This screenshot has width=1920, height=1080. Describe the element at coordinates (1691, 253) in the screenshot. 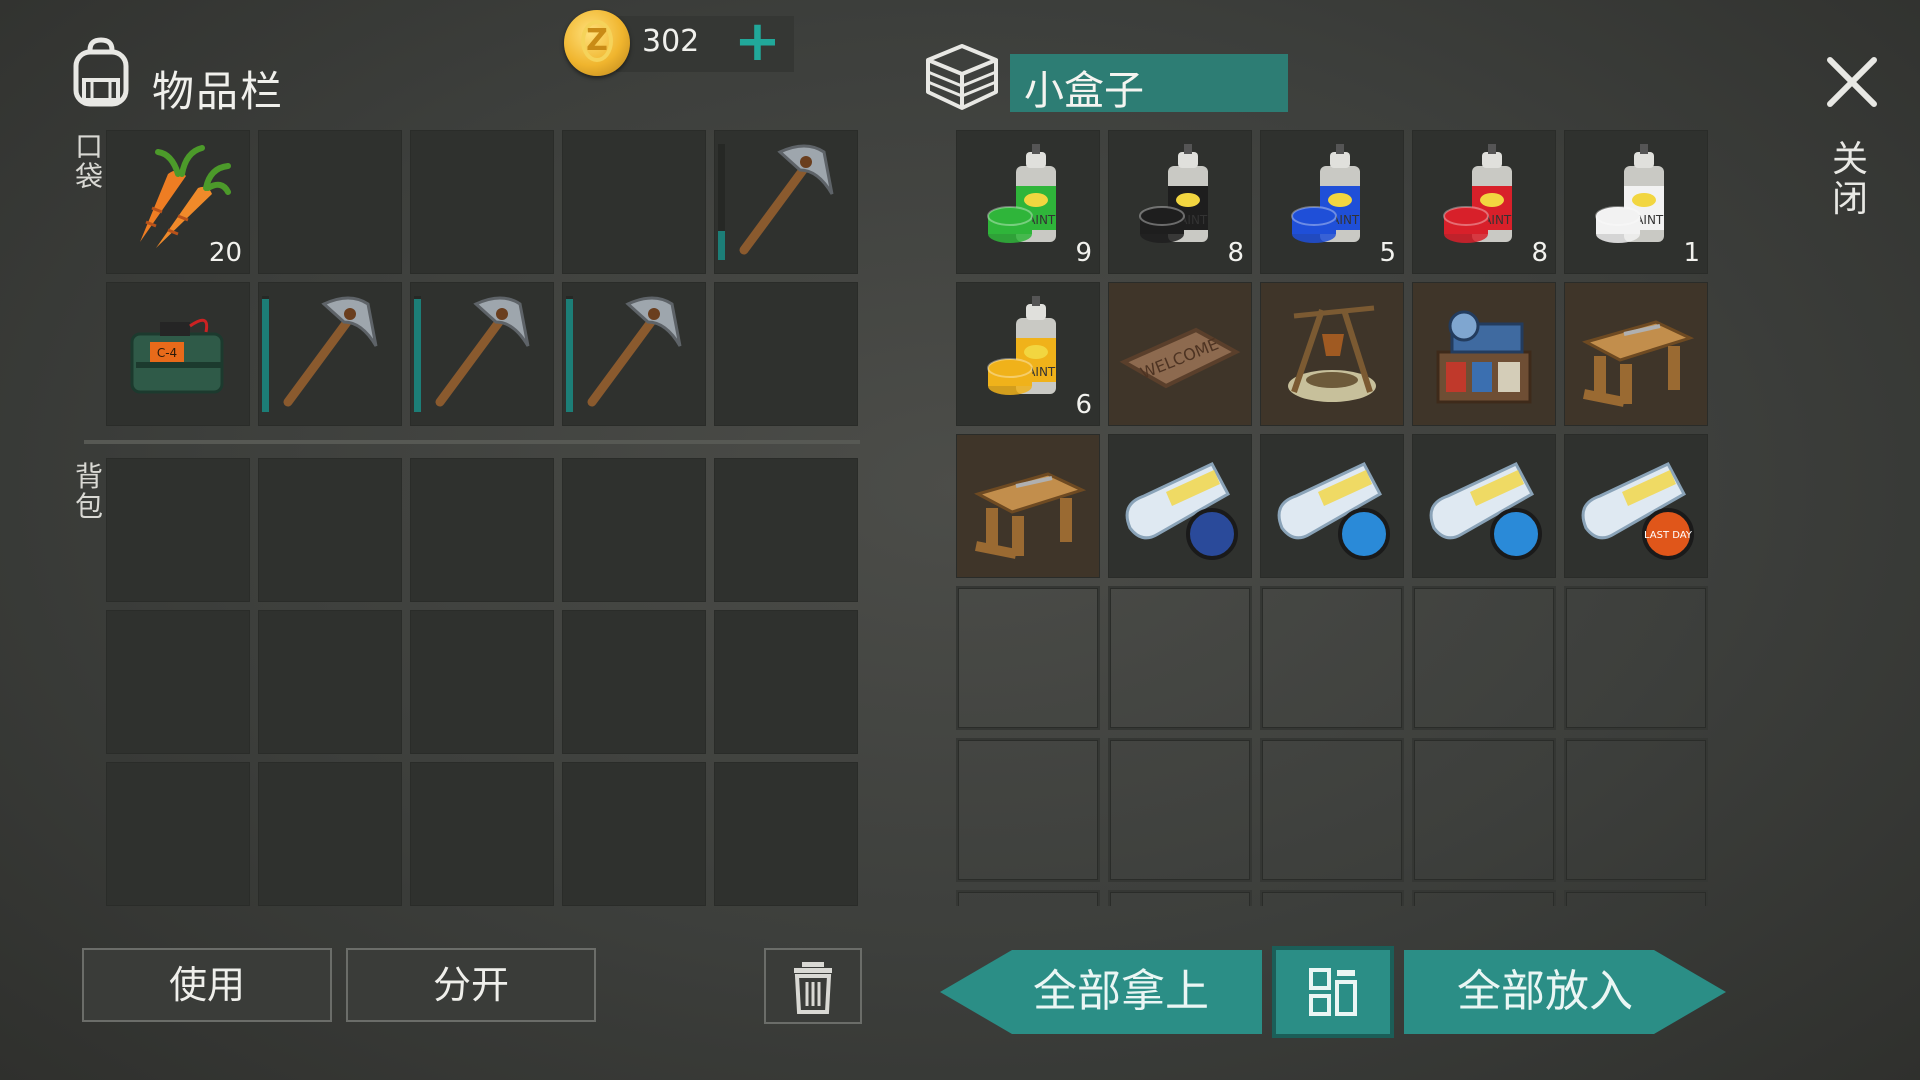

I see `item-quantity: 1` at that location.